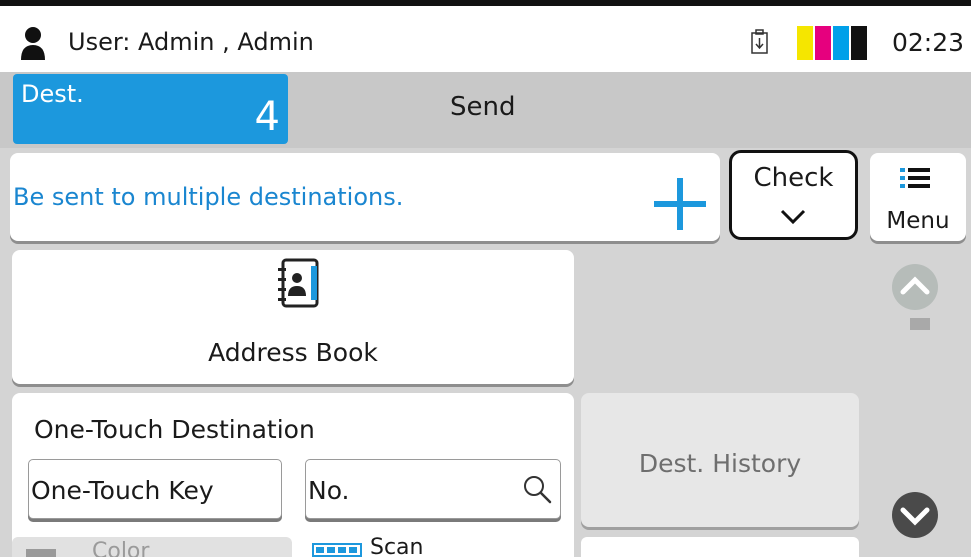 The image size is (971, 557). I want to click on toner-magenta, so click(823, 43).